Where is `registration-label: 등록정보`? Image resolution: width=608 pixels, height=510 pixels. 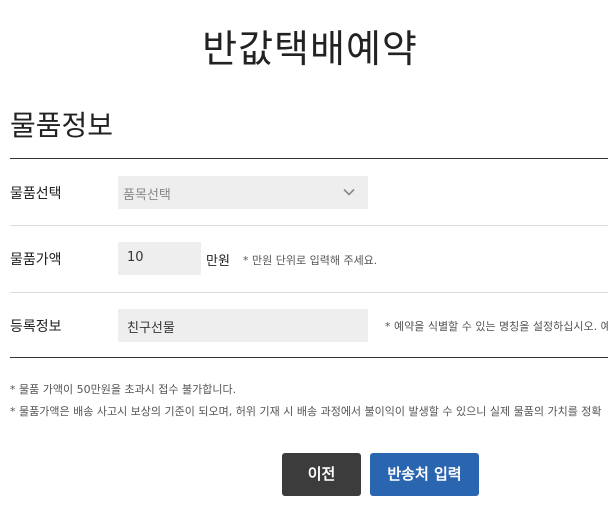
registration-label: 등록정보 is located at coordinates (36, 327).